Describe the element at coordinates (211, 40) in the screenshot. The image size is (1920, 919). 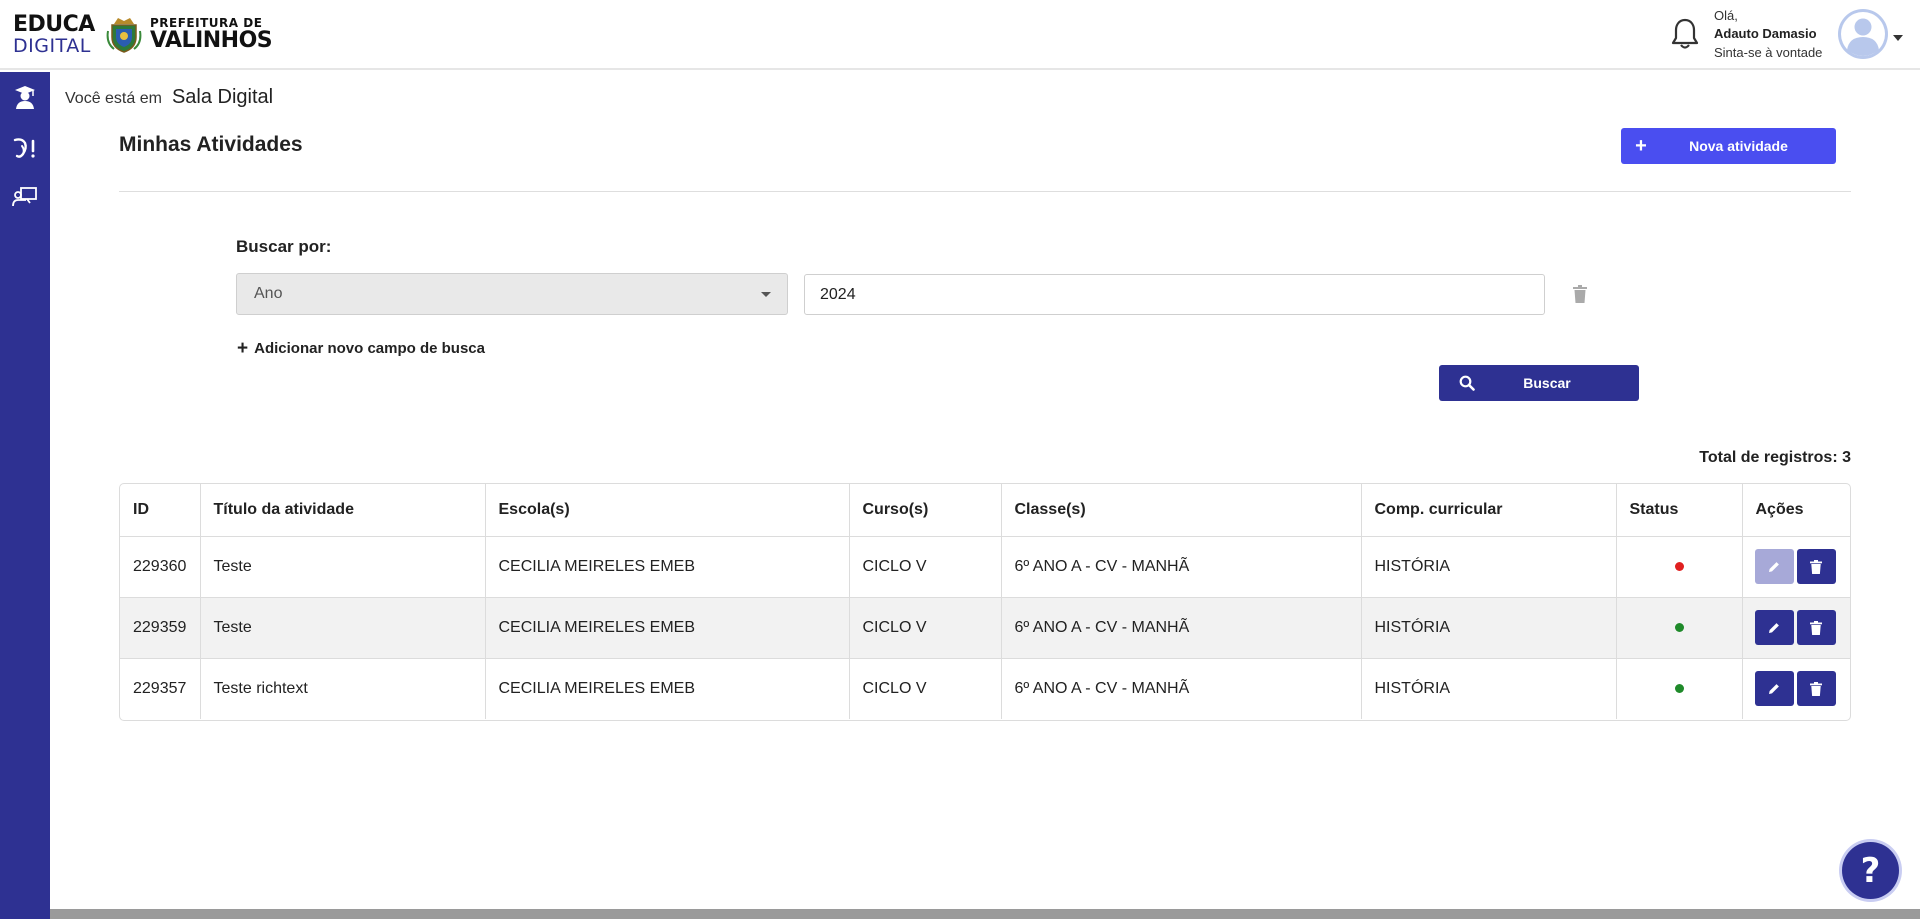
I see `logo-valinhos-text: VALINHOS` at that location.